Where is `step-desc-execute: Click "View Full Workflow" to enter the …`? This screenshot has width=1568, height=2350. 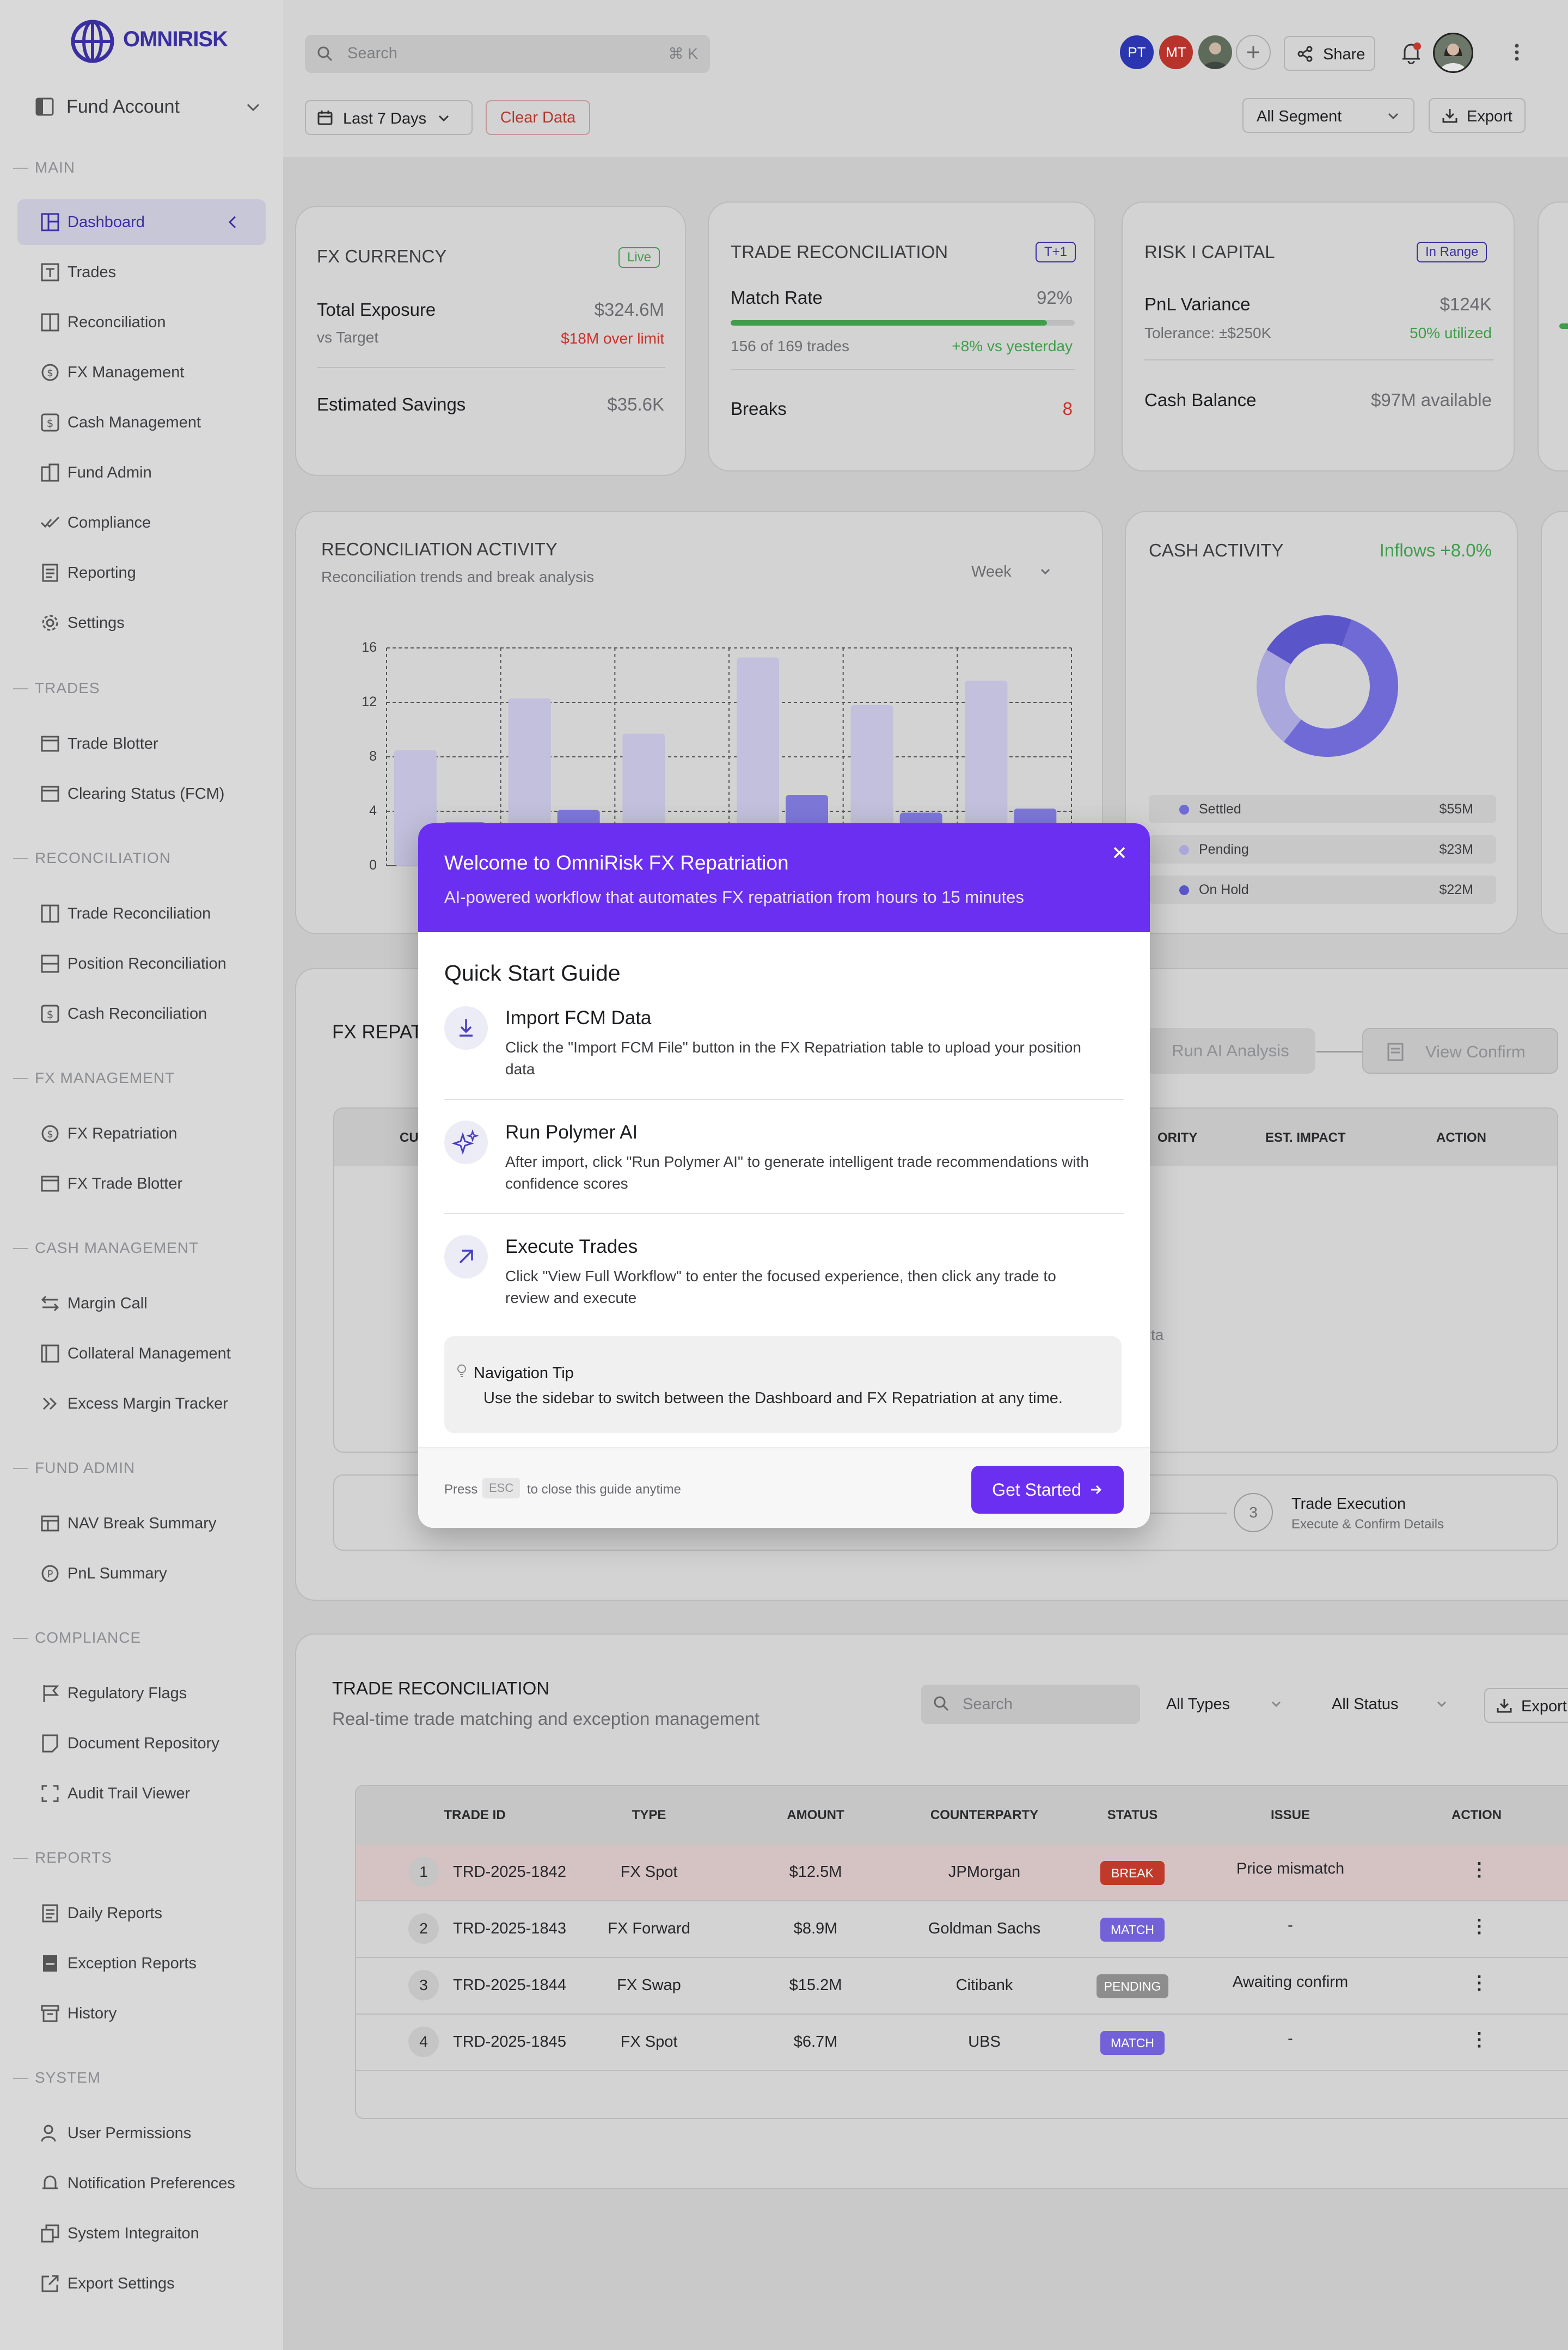 step-desc-execute: Click "View Full Workflow" to enter the … is located at coordinates (780, 1287).